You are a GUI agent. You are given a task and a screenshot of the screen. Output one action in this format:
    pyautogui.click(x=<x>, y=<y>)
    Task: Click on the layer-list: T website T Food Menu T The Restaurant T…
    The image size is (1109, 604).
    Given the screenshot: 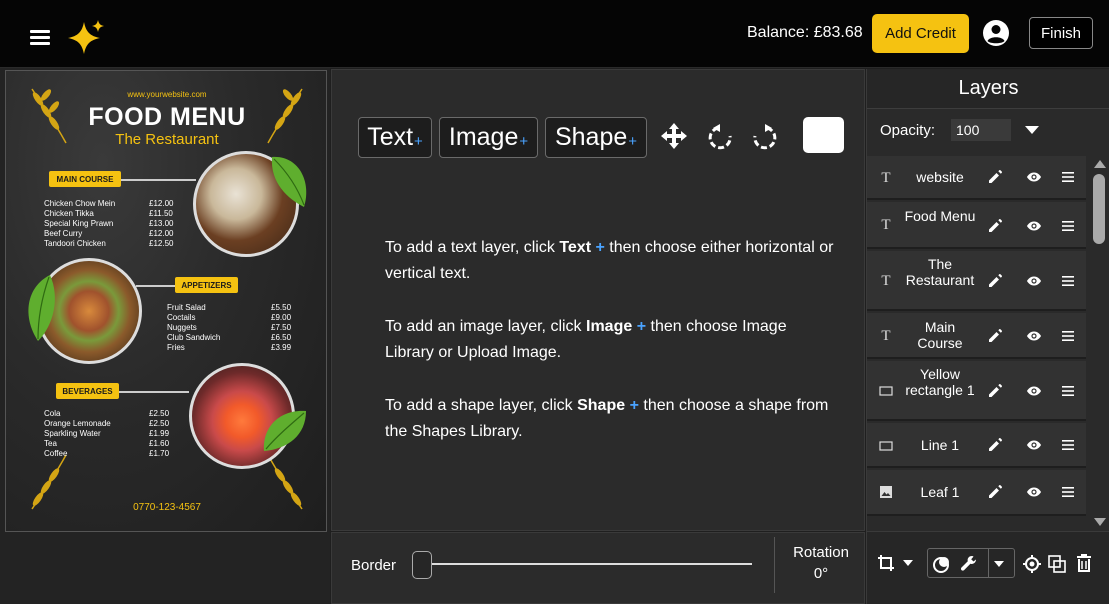 What is the action you would take?
    pyautogui.click(x=978, y=336)
    